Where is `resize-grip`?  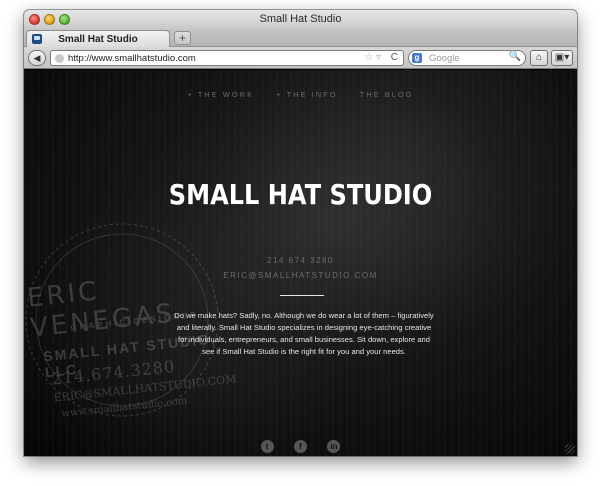 resize-grip is located at coordinates (570, 449).